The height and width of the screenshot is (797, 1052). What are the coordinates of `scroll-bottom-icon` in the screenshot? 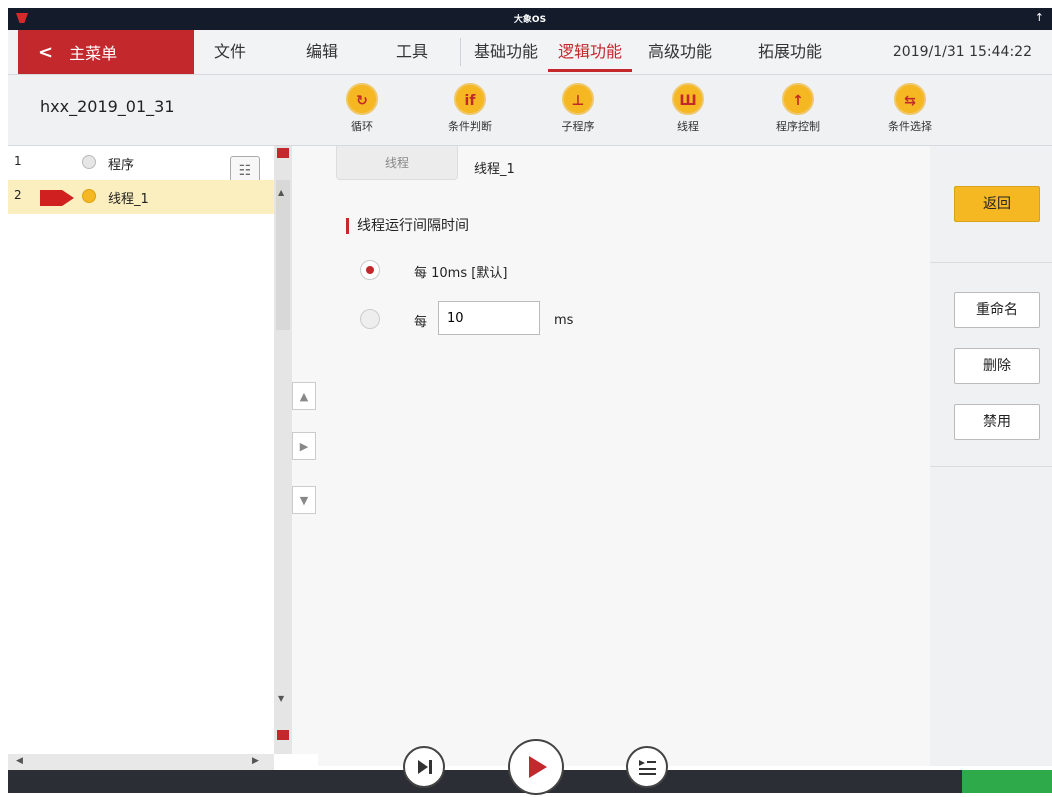 It's located at (283, 735).